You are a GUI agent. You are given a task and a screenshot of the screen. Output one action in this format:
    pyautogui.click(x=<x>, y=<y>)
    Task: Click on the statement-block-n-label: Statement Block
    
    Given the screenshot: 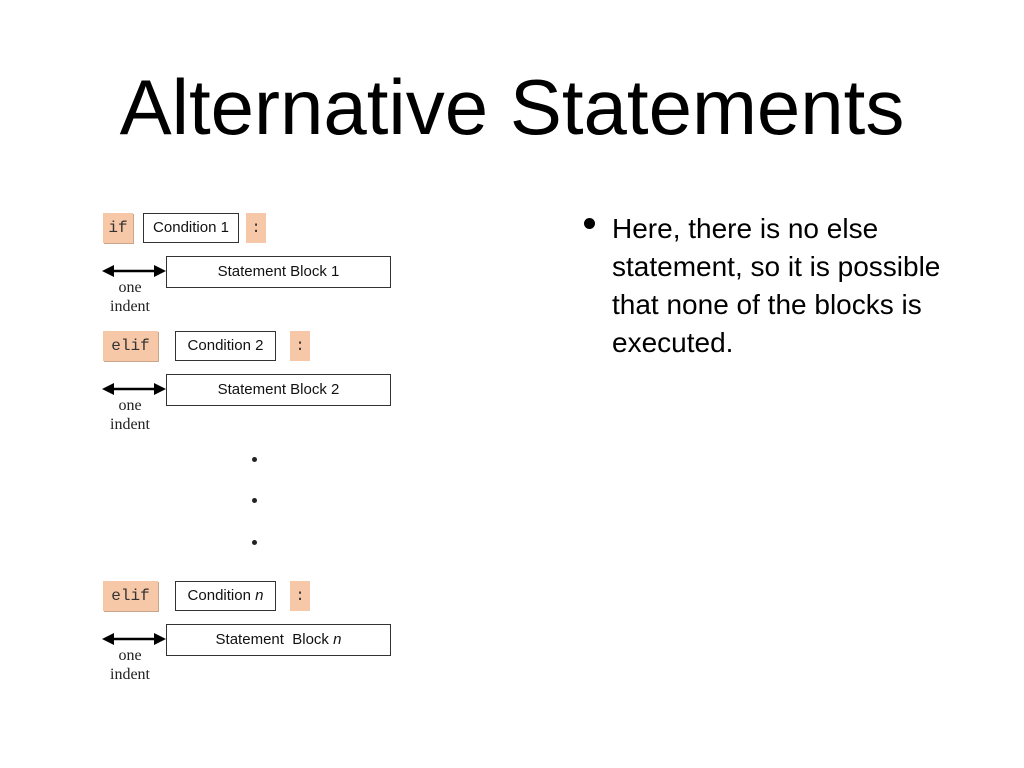 What is the action you would take?
    pyautogui.click(x=274, y=639)
    